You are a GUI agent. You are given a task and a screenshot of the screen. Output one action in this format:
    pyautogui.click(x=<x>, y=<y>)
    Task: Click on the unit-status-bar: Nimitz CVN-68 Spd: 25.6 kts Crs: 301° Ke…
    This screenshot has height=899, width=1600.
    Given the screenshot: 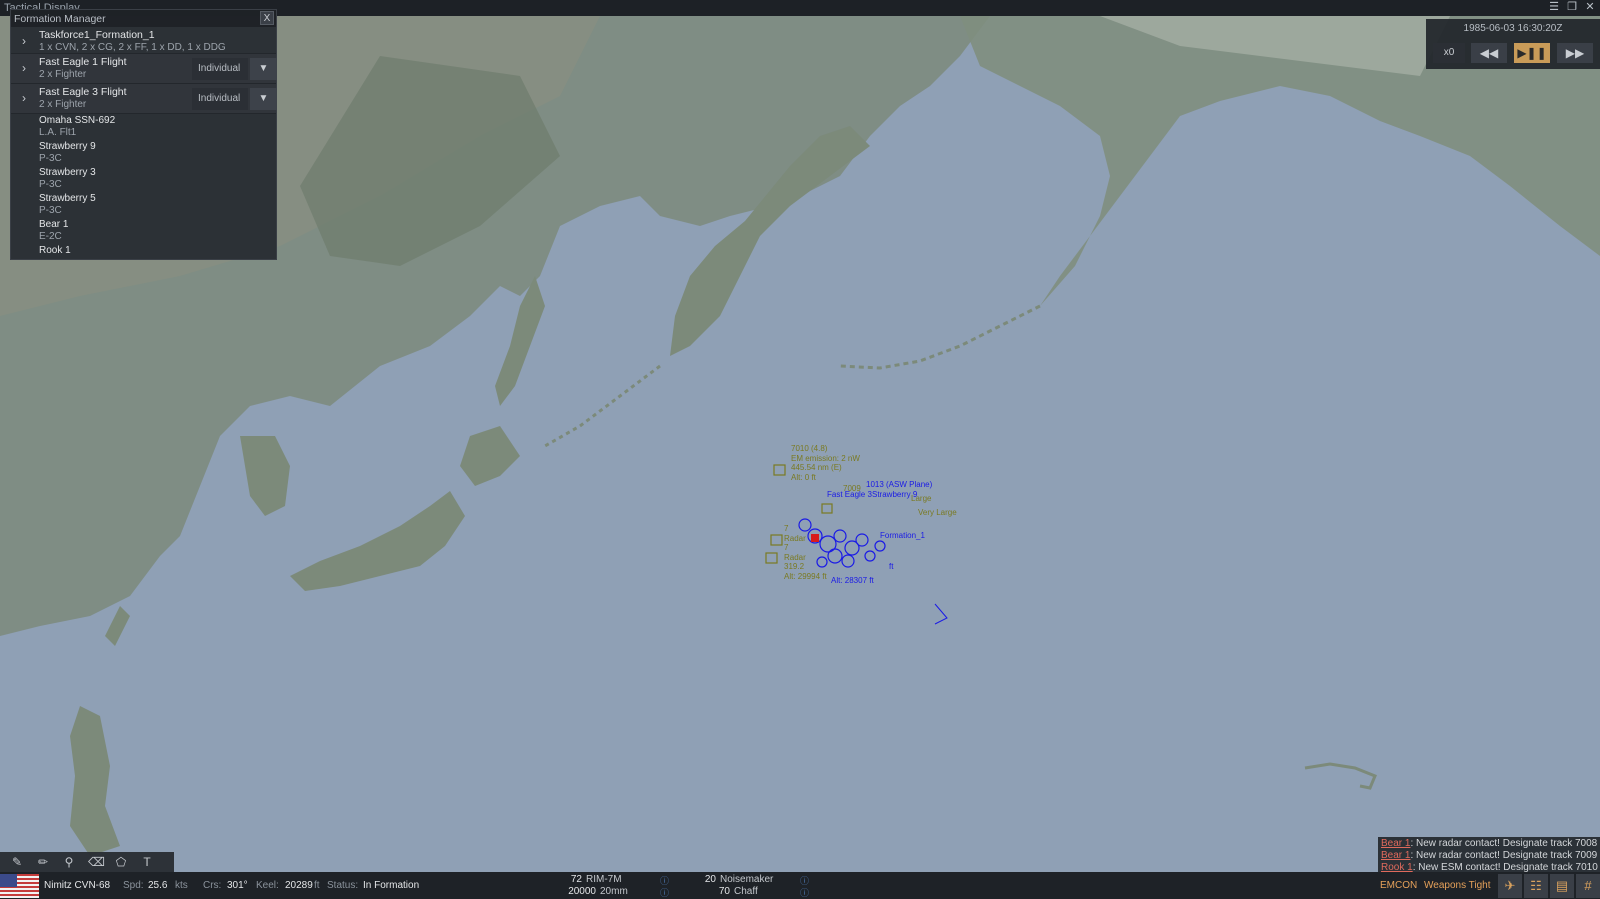 What is the action you would take?
    pyautogui.click(x=800, y=885)
    